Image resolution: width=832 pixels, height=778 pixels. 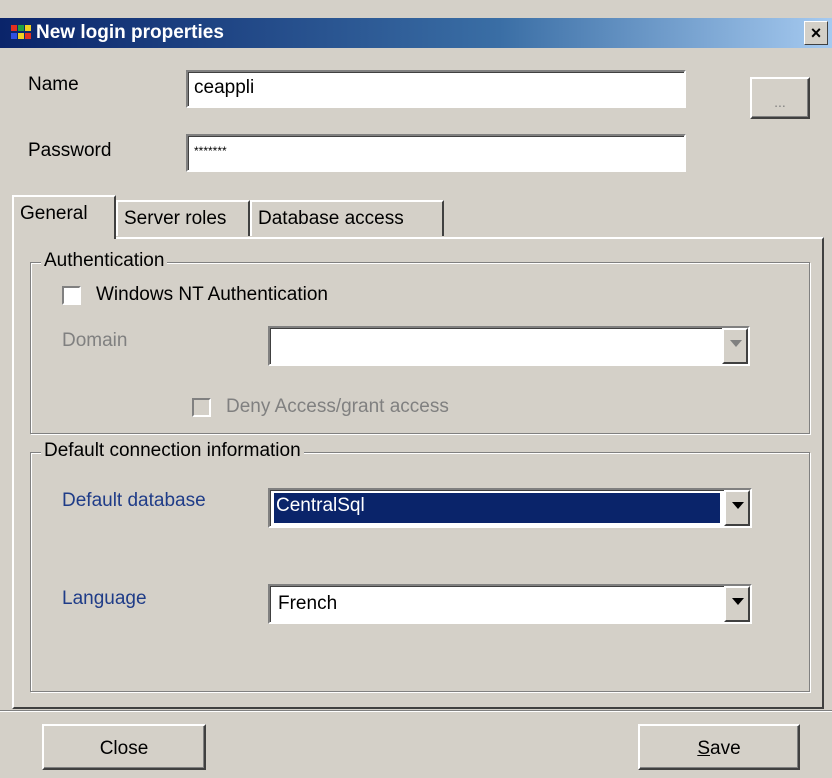 I want to click on deny-access-label: Deny Access/grant access, so click(x=337, y=406).